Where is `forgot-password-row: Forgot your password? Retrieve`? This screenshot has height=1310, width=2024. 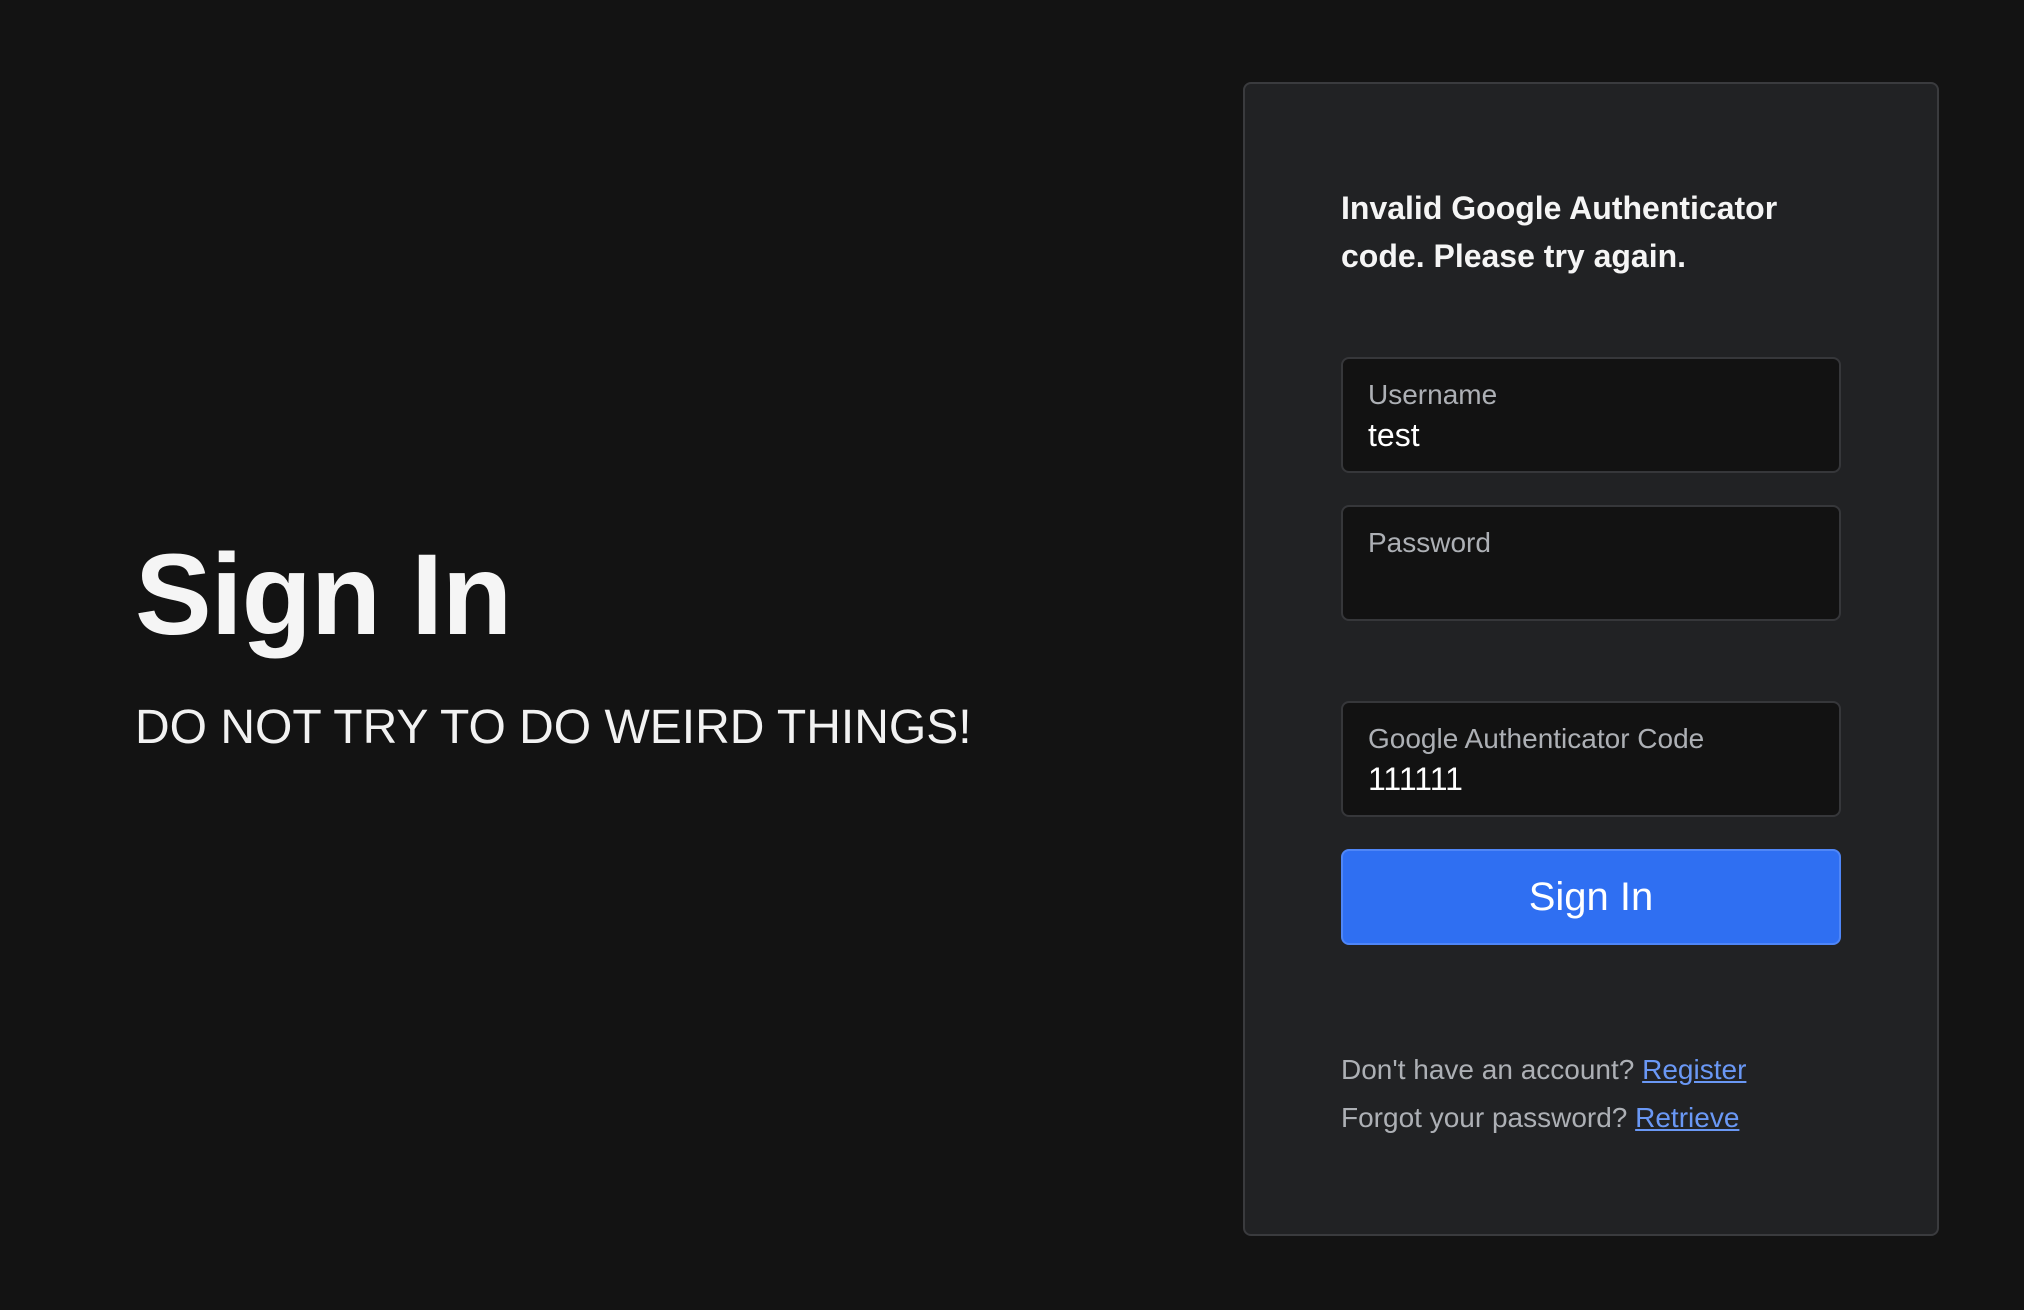
forgot-password-row: Forgot your password? Retrieve is located at coordinates (1621, 1118).